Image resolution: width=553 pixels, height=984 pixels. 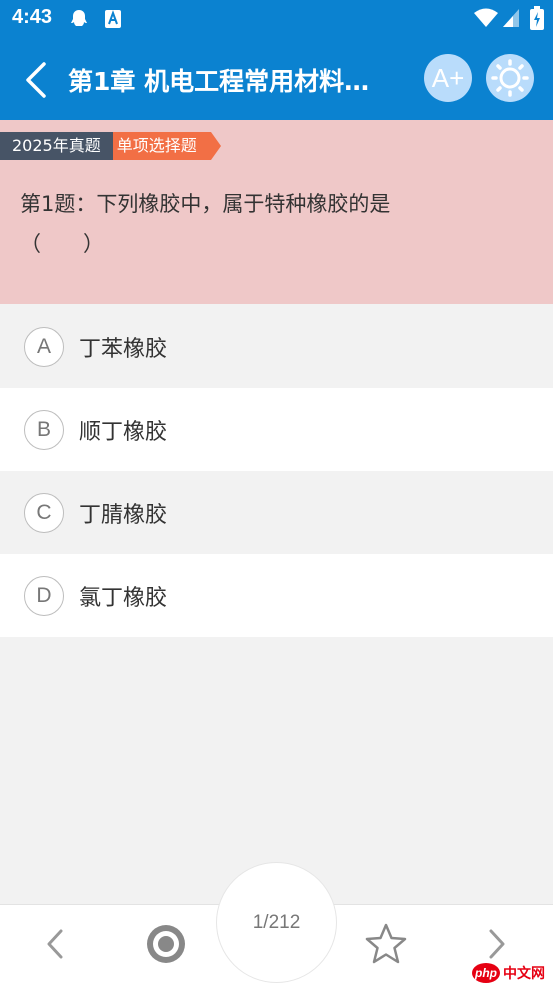 What do you see at coordinates (123, 349) in the screenshot?
I see `option-a-text: 丁苯橡胶` at bounding box center [123, 349].